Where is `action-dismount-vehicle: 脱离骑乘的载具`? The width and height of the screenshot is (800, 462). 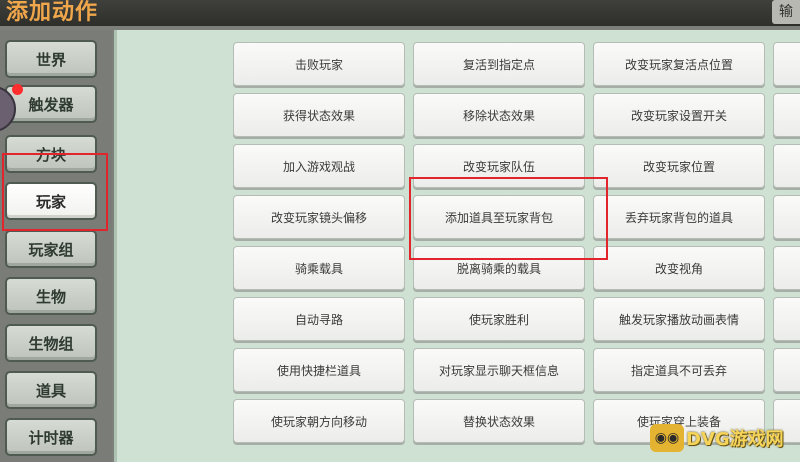
action-dismount-vehicle: 脱离骑乘的载具 is located at coordinates (499, 268).